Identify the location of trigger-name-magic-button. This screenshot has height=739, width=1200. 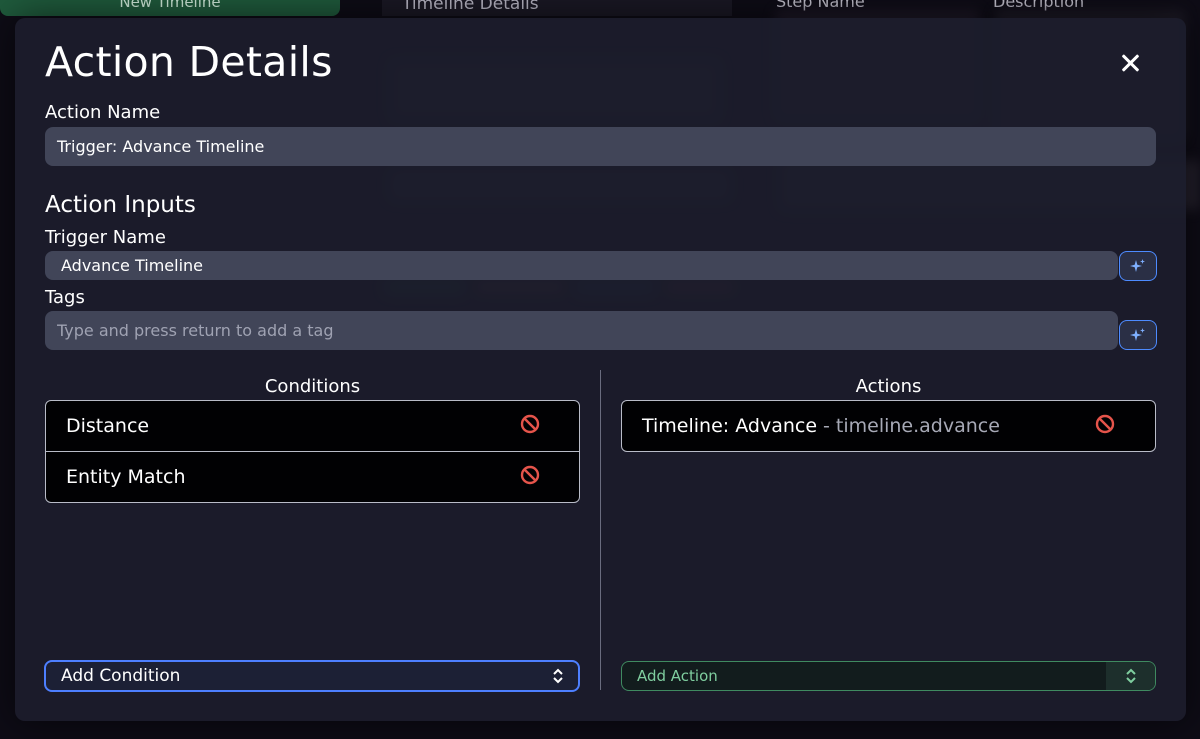
(1138, 266).